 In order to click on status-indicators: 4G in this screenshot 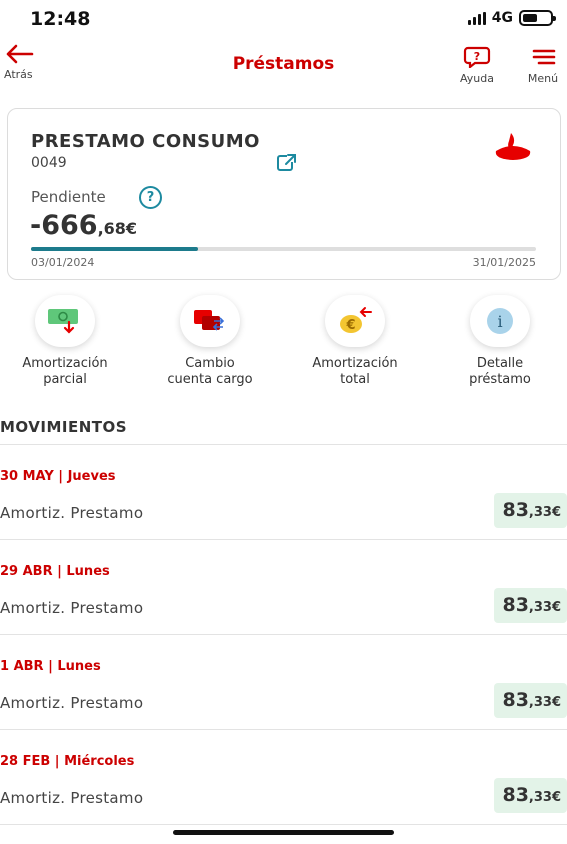, I will do `click(511, 18)`.